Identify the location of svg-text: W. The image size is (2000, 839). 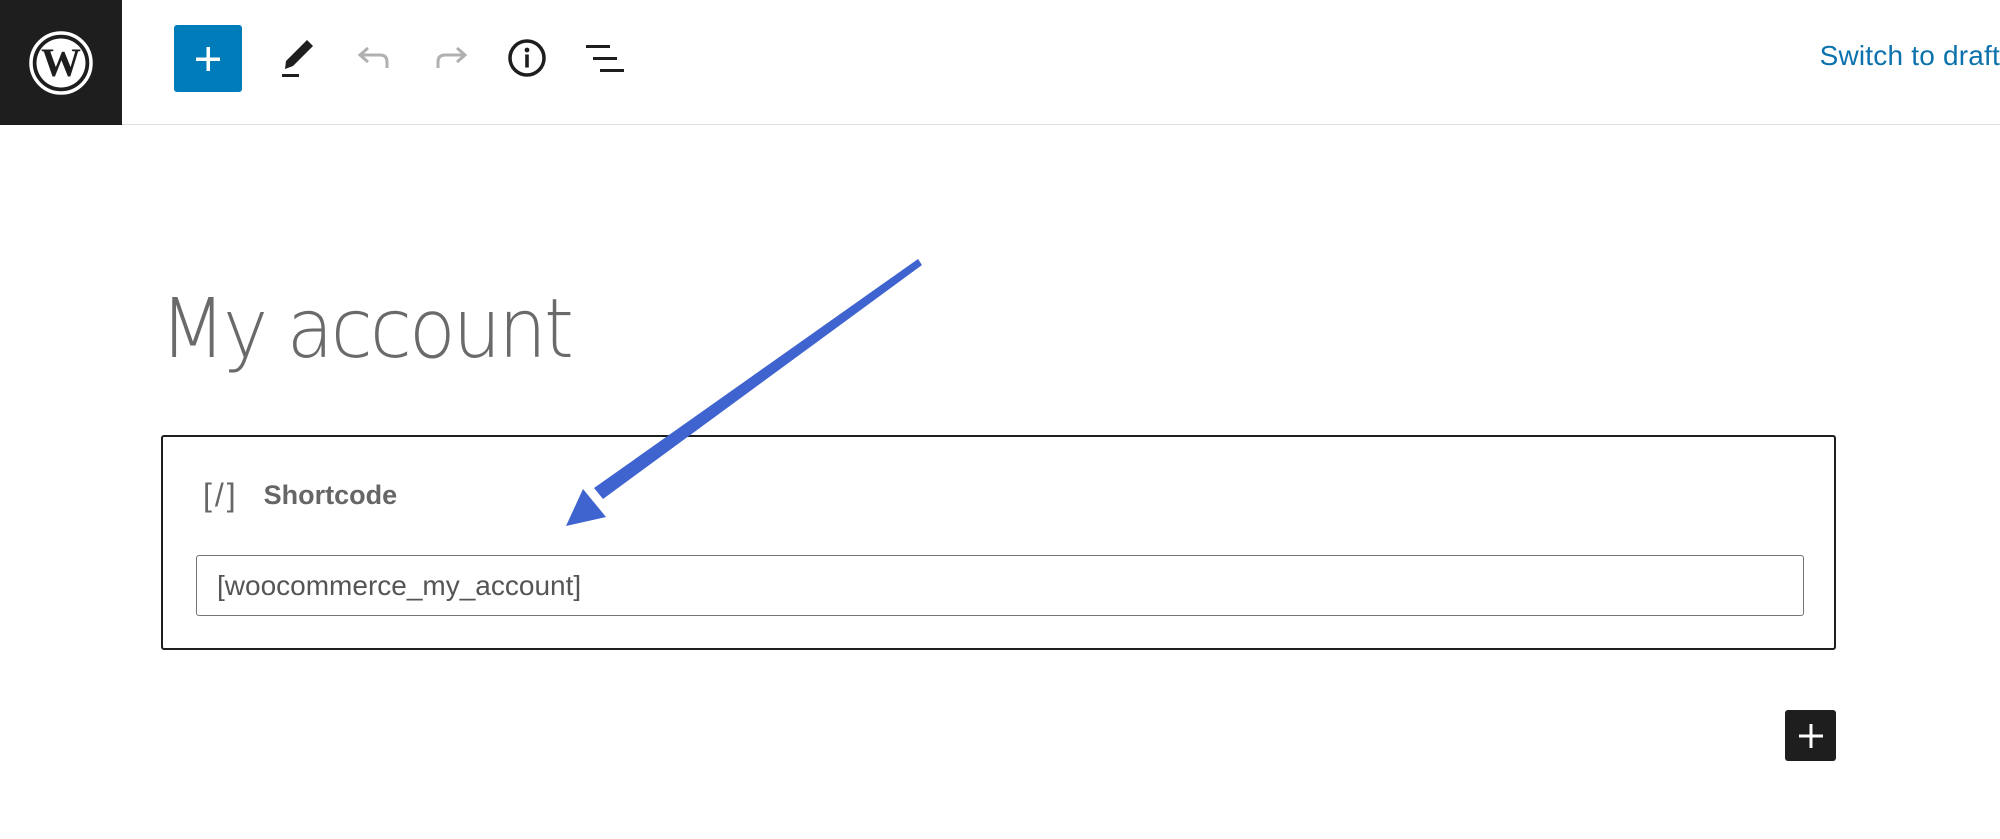
(61, 62).